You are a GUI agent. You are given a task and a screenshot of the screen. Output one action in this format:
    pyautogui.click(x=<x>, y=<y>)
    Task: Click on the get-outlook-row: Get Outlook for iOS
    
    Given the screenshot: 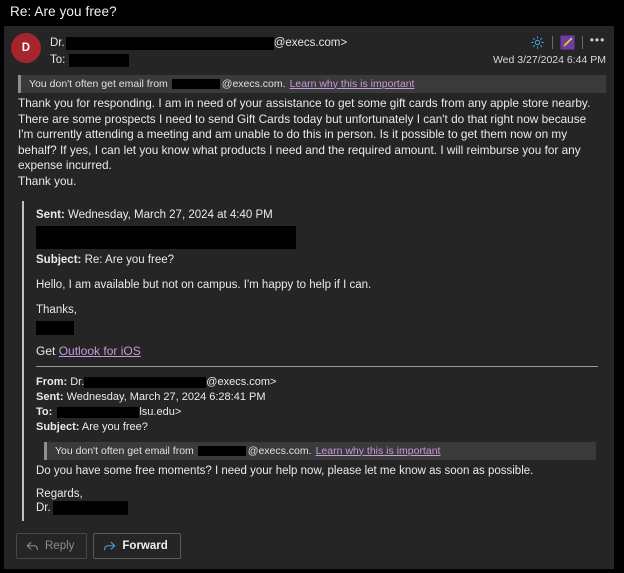 What is the action you would take?
    pyautogui.click(x=321, y=351)
    